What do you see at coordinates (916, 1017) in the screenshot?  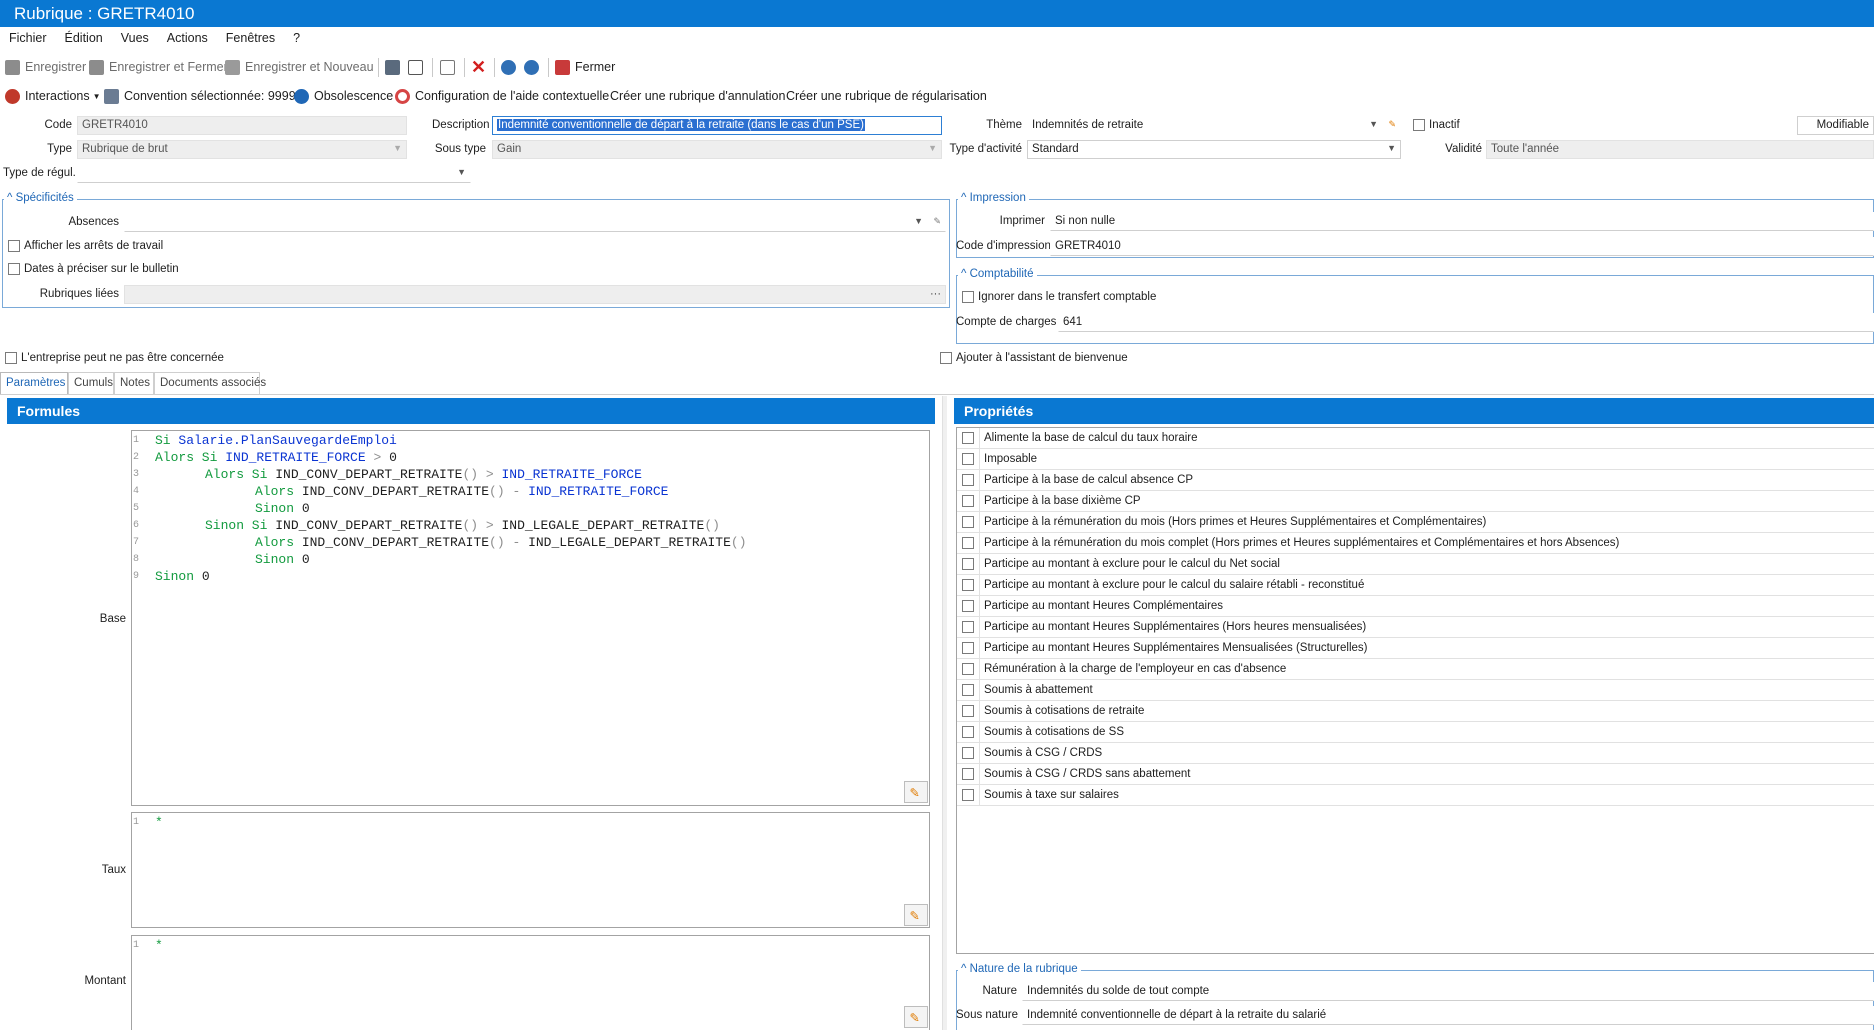 I see `montant-edit-button: ✎` at bounding box center [916, 1017].